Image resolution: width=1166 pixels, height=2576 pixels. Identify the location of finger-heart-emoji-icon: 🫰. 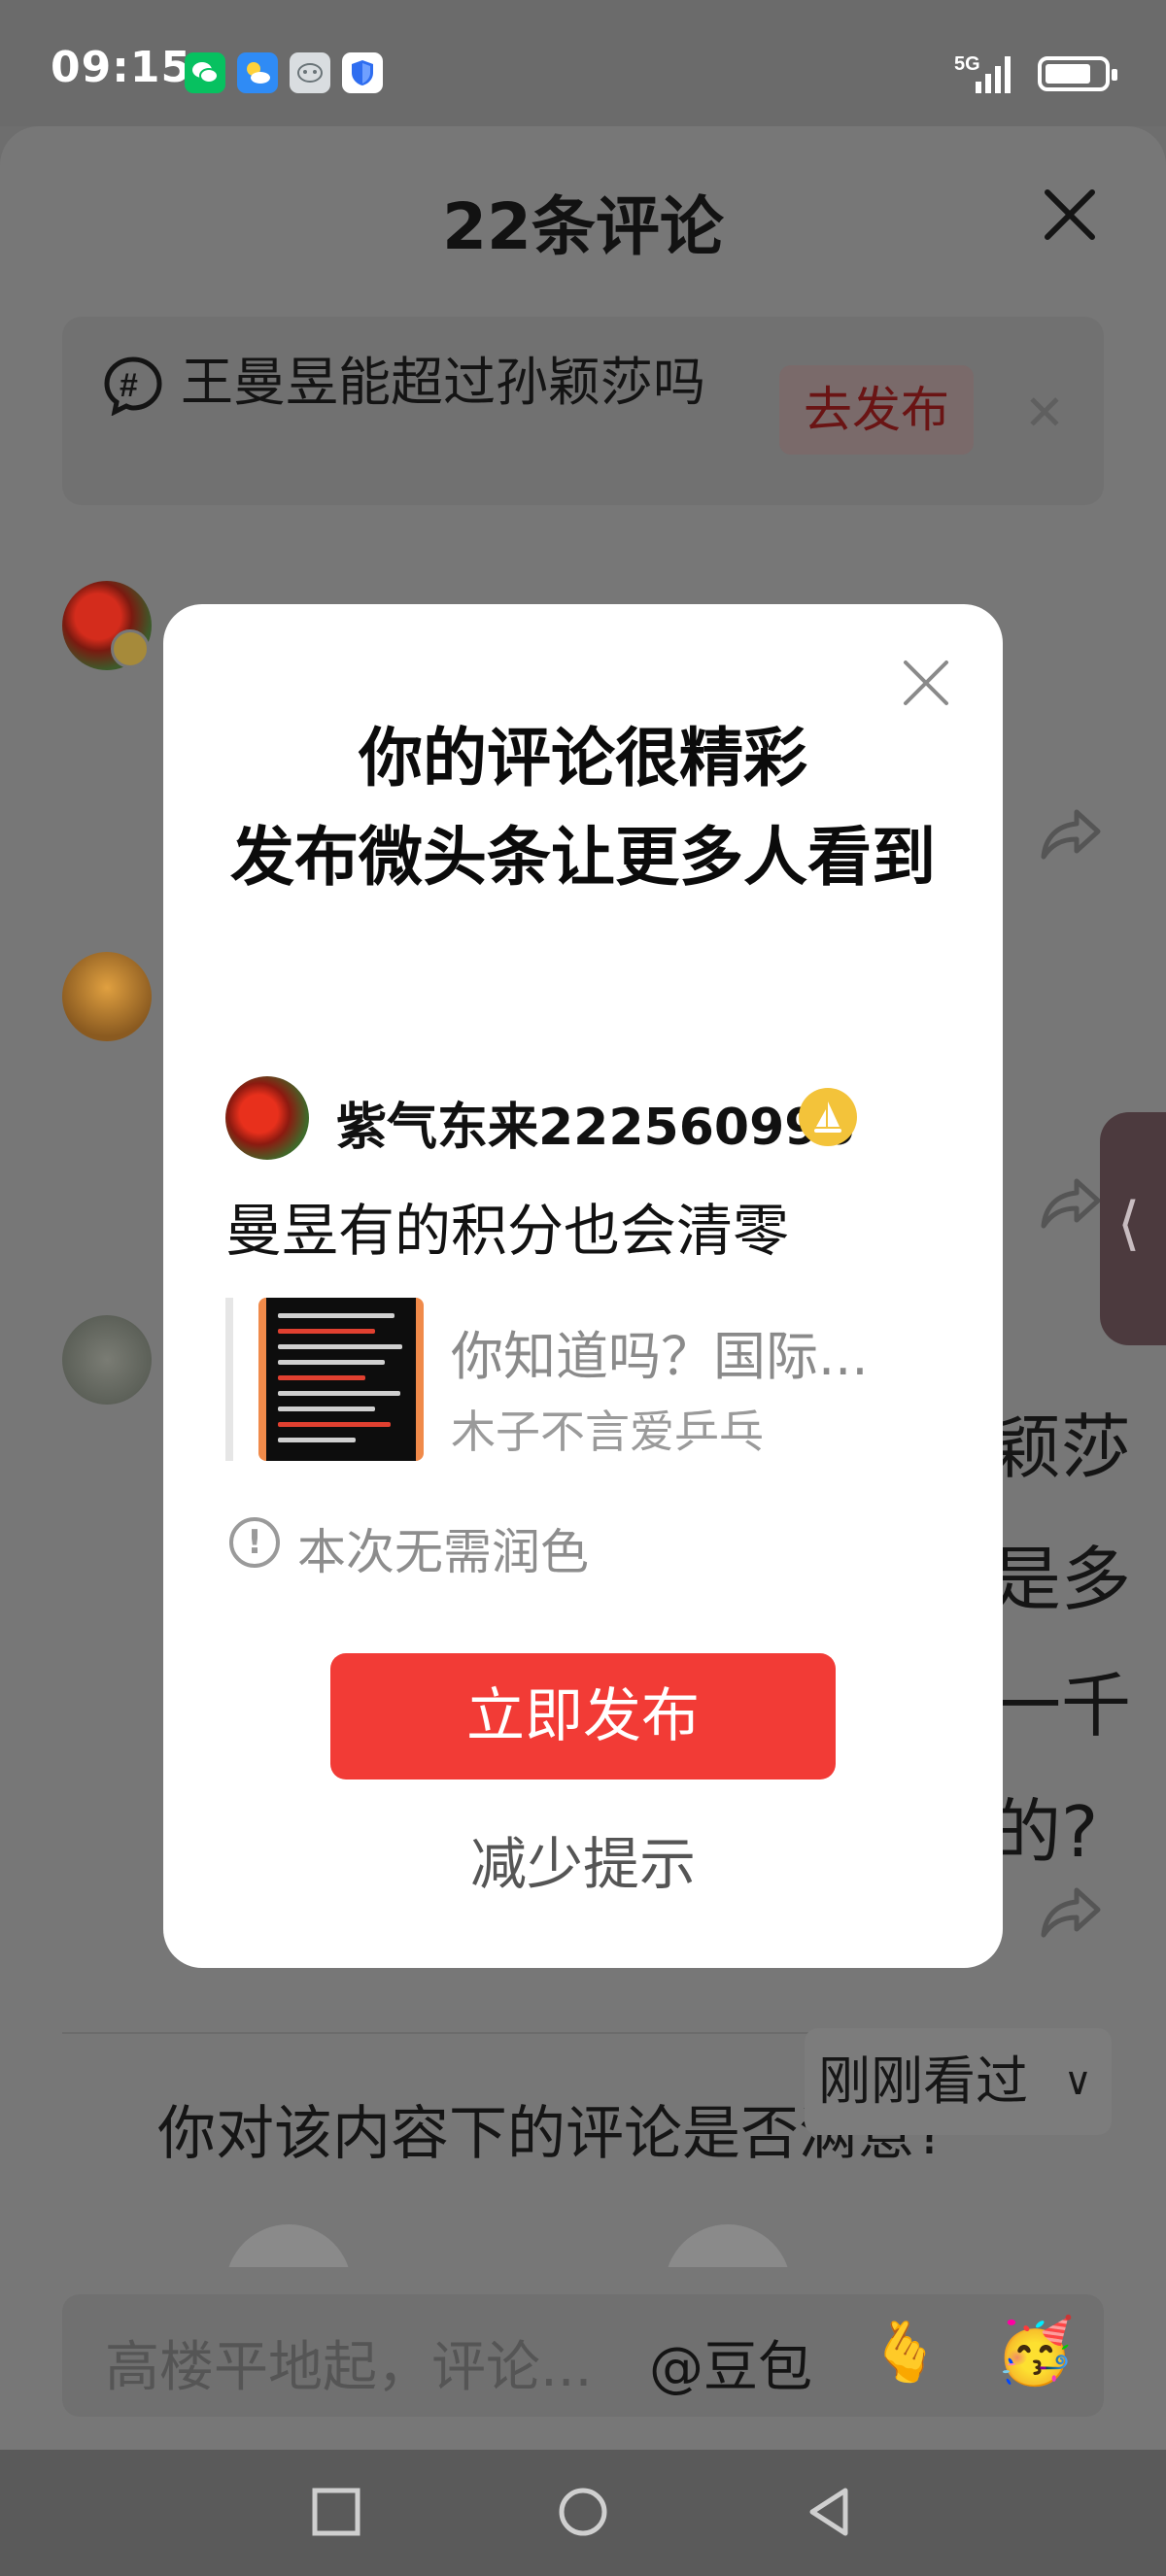
(905, 2352).